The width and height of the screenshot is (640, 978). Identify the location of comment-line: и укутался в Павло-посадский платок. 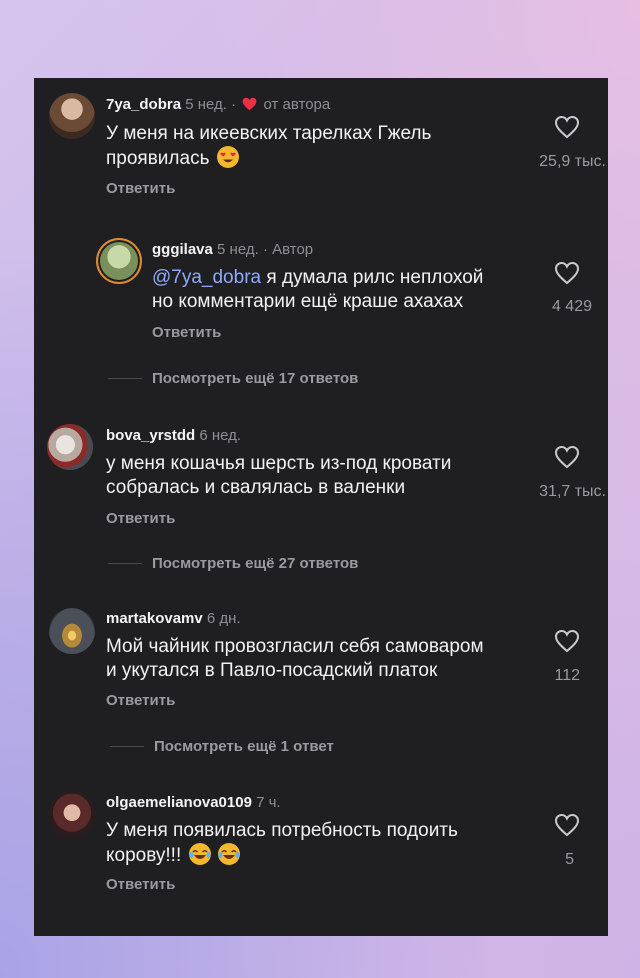
(272, 670).